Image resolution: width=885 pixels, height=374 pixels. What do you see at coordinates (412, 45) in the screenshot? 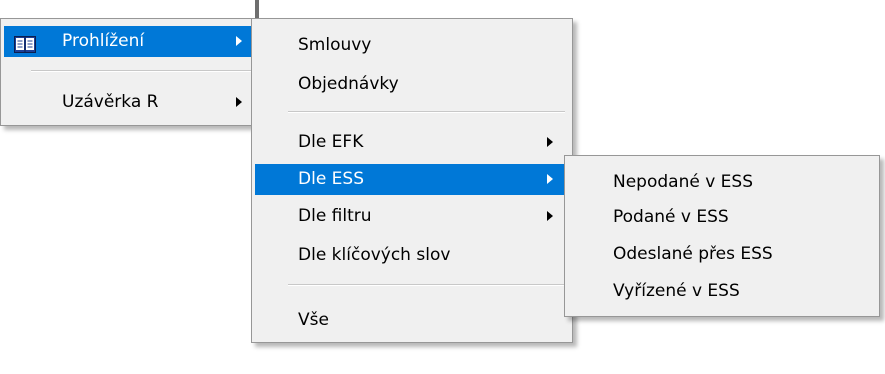
I see `menu-item-smlouvy: Smlouvy` at bounding box center [412, 45].